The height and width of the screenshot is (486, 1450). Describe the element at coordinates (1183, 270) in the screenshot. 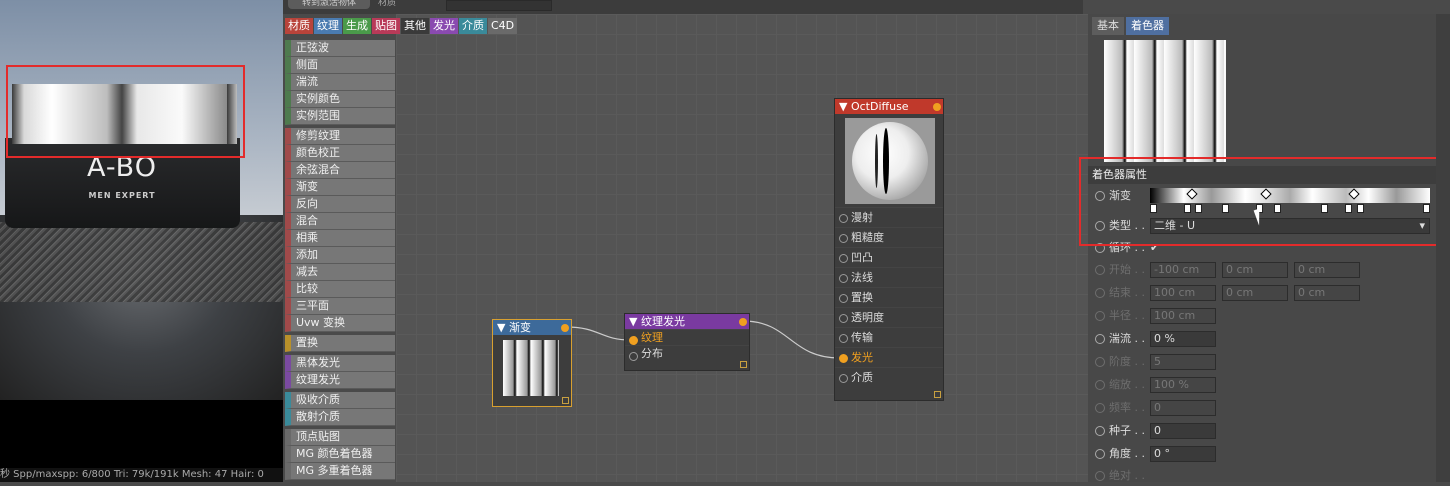

I see `start-x-field: -100 cm` at that location.